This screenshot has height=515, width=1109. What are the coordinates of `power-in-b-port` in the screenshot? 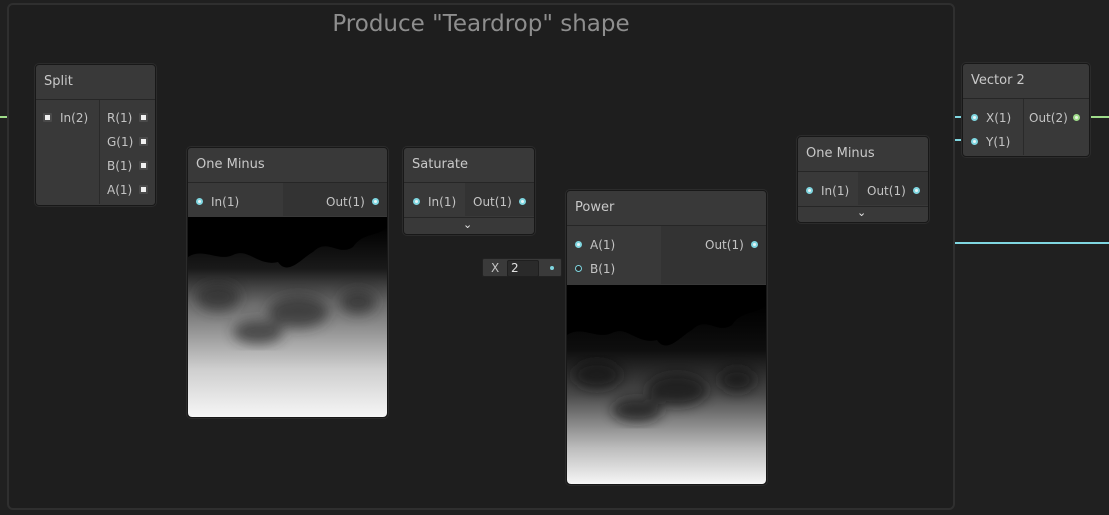 It's located at (578, 268).